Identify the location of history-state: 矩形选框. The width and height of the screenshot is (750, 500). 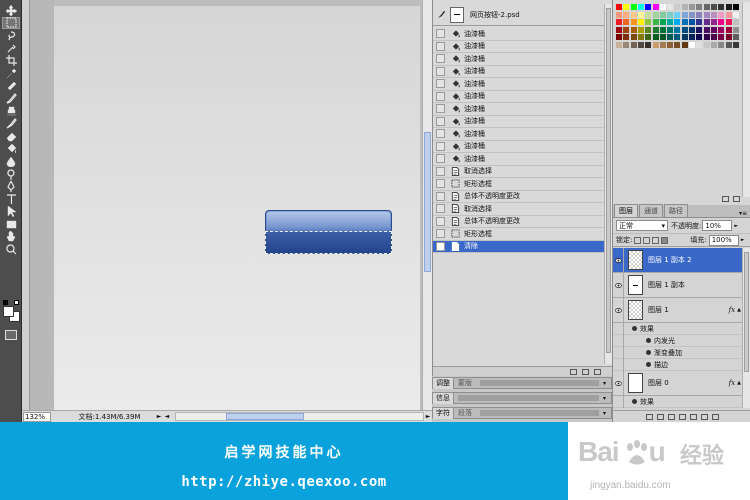
(519, 234).